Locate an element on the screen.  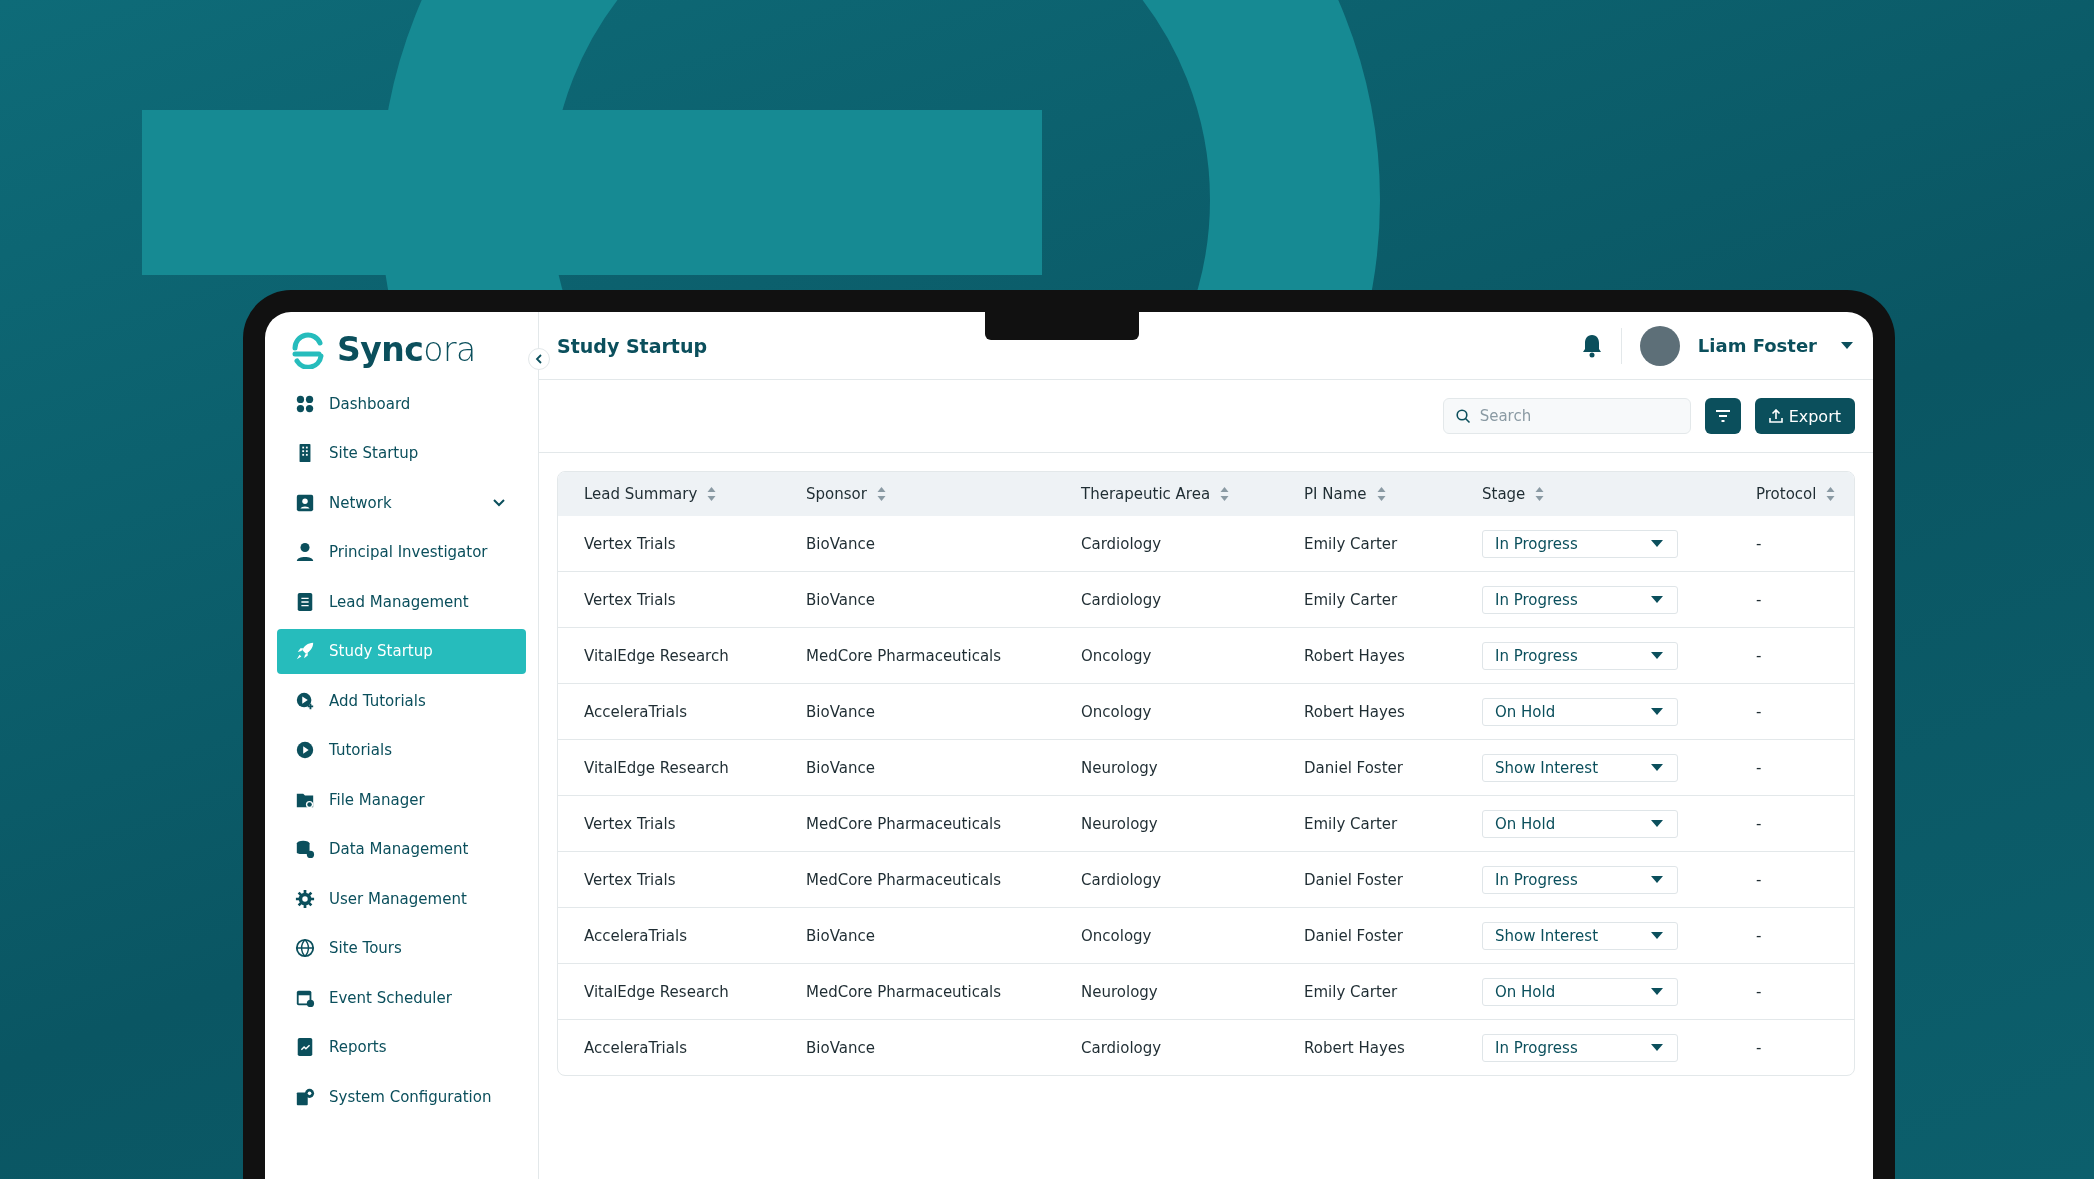
document-icon is located at coordinates (305, 601).